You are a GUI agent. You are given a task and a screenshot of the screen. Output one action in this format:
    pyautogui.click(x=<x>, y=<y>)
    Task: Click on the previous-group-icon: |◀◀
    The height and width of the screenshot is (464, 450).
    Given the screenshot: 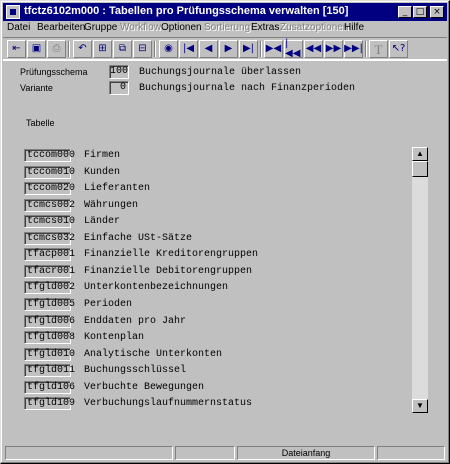 What is the action you would take?
    pyautogui.click(x=293, y=49)
    